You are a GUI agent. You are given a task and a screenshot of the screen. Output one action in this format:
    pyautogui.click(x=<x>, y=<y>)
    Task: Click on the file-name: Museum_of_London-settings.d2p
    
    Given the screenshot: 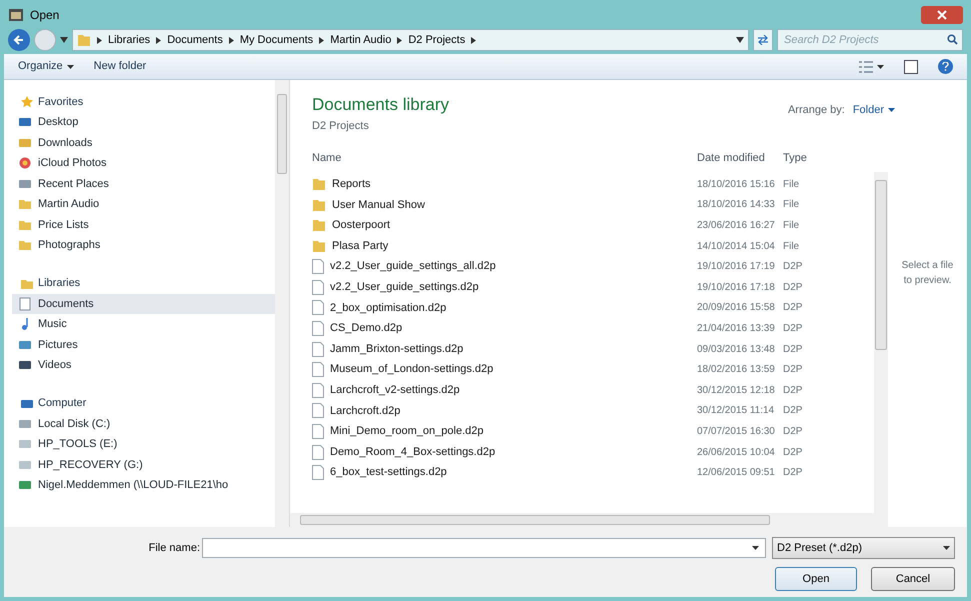 What is the action you would take?
    pyautogui.click(x=412, y=369)
    